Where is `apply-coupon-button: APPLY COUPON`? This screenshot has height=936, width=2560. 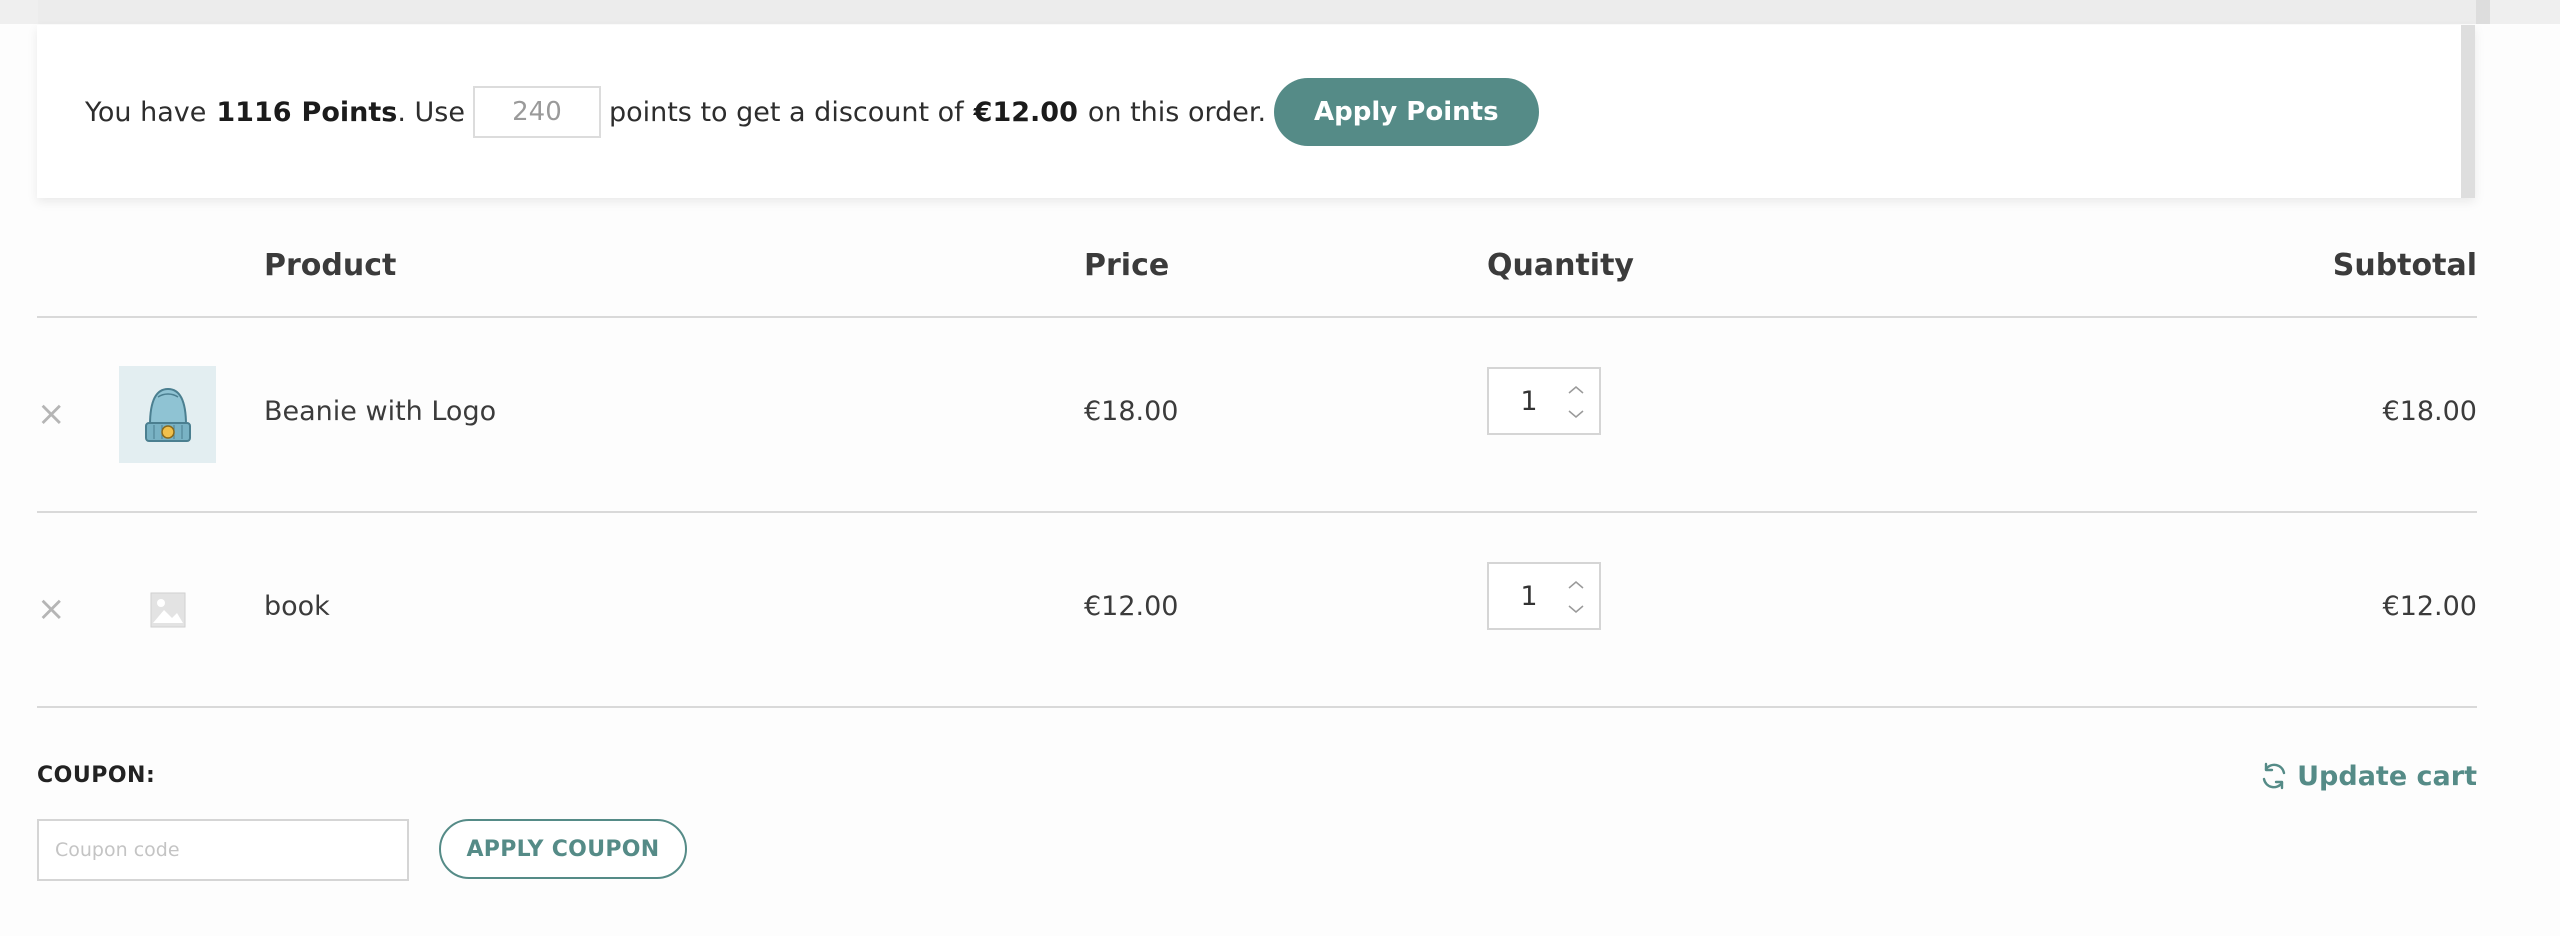 apply-coupon-button: APPLY COUPON is located at coordinates (563, 849).